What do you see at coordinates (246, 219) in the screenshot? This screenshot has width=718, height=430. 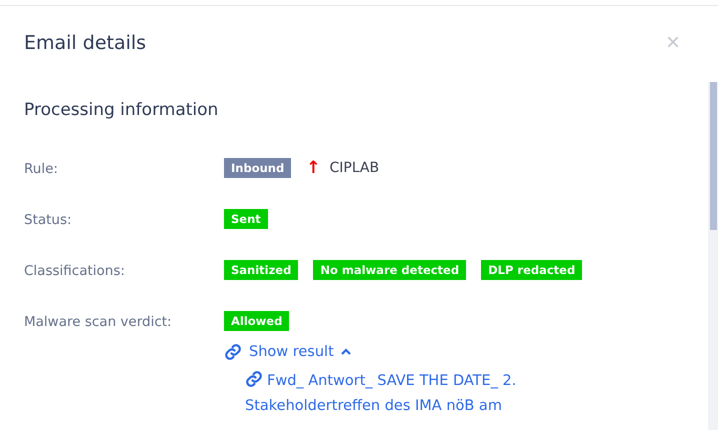 I see `status-tag: Sent` at bounding box center [246, 219].